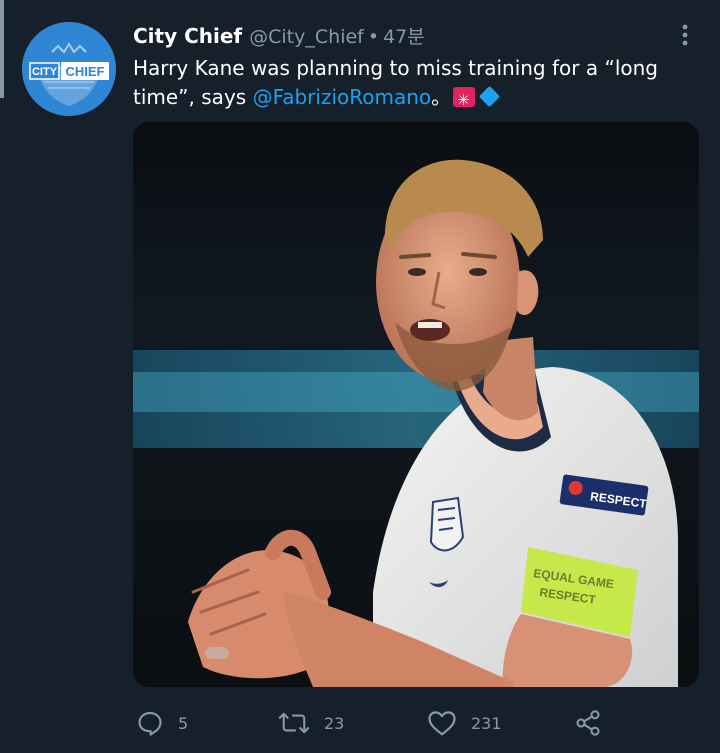  Describe the element at coordinates (373, 723) in the screenshot. I see `tweet-actions: 5 23 231` at that location.